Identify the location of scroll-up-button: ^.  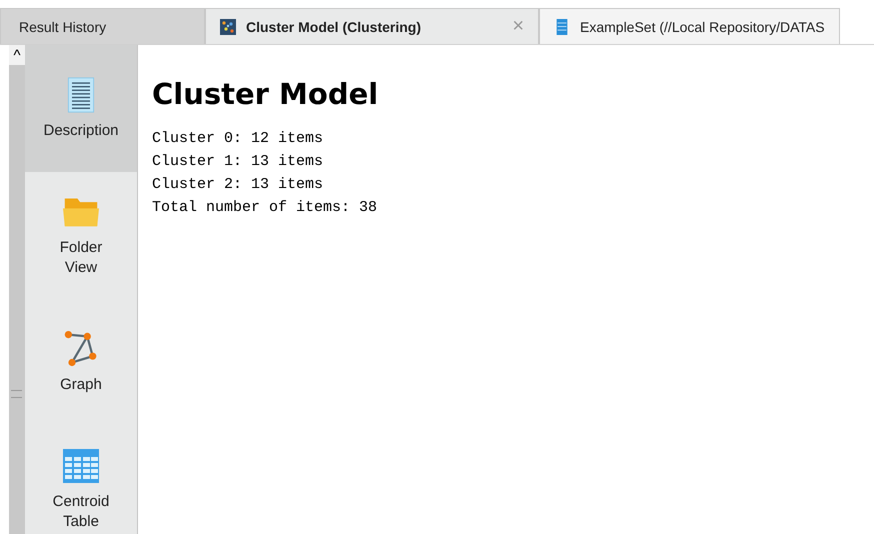
(17, 55).